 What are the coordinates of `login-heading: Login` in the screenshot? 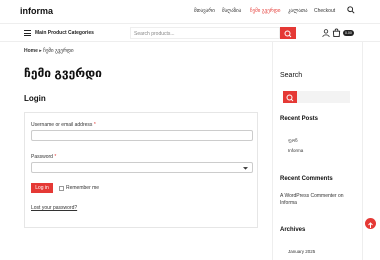 It's located at (35, 98).